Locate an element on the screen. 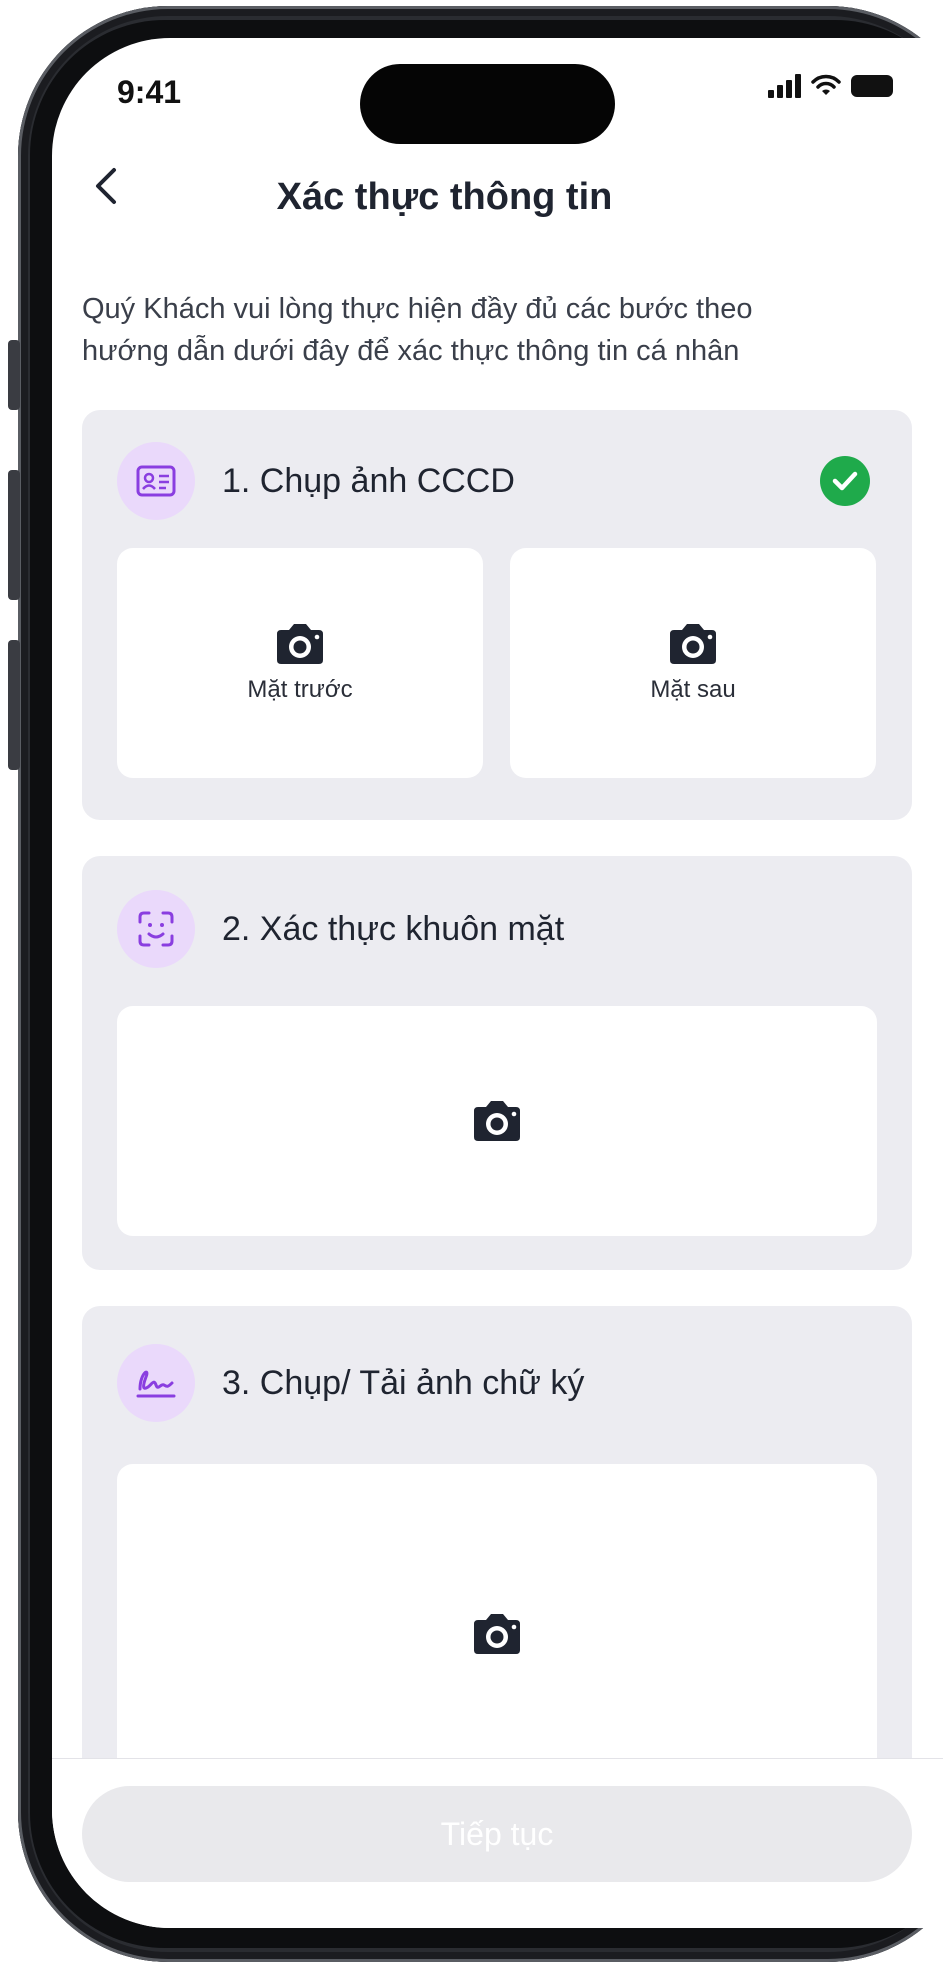 The image size is (943, 1971). step-title: 1. Chụp ảnh CCCD is located at coordinates (368, 481).